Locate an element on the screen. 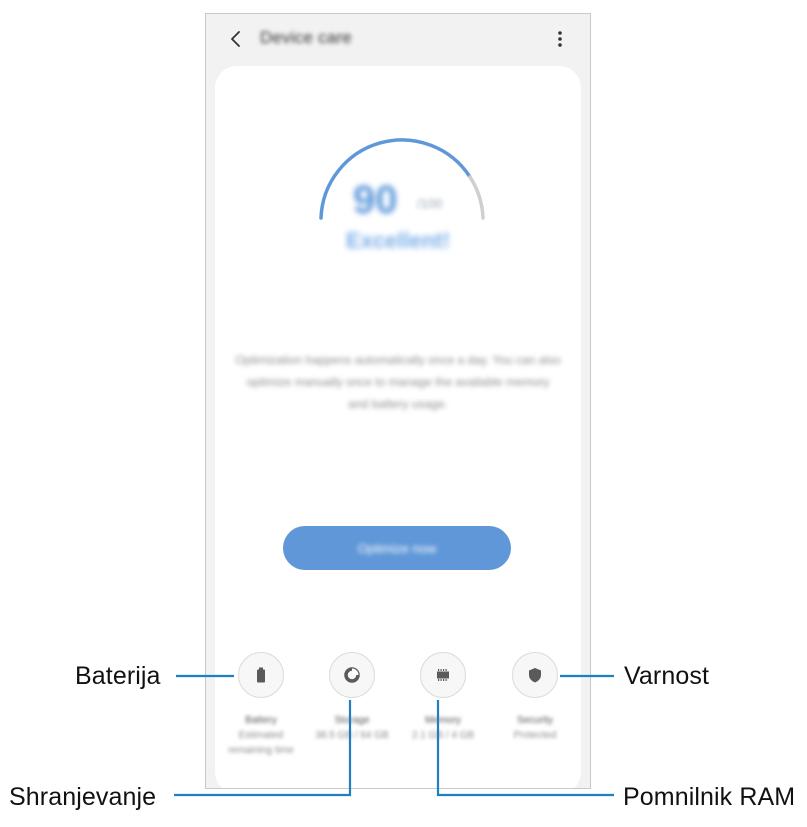 This screenshot has width=807, height=827. score-unit: /100 is located at coordinates (430, 203).